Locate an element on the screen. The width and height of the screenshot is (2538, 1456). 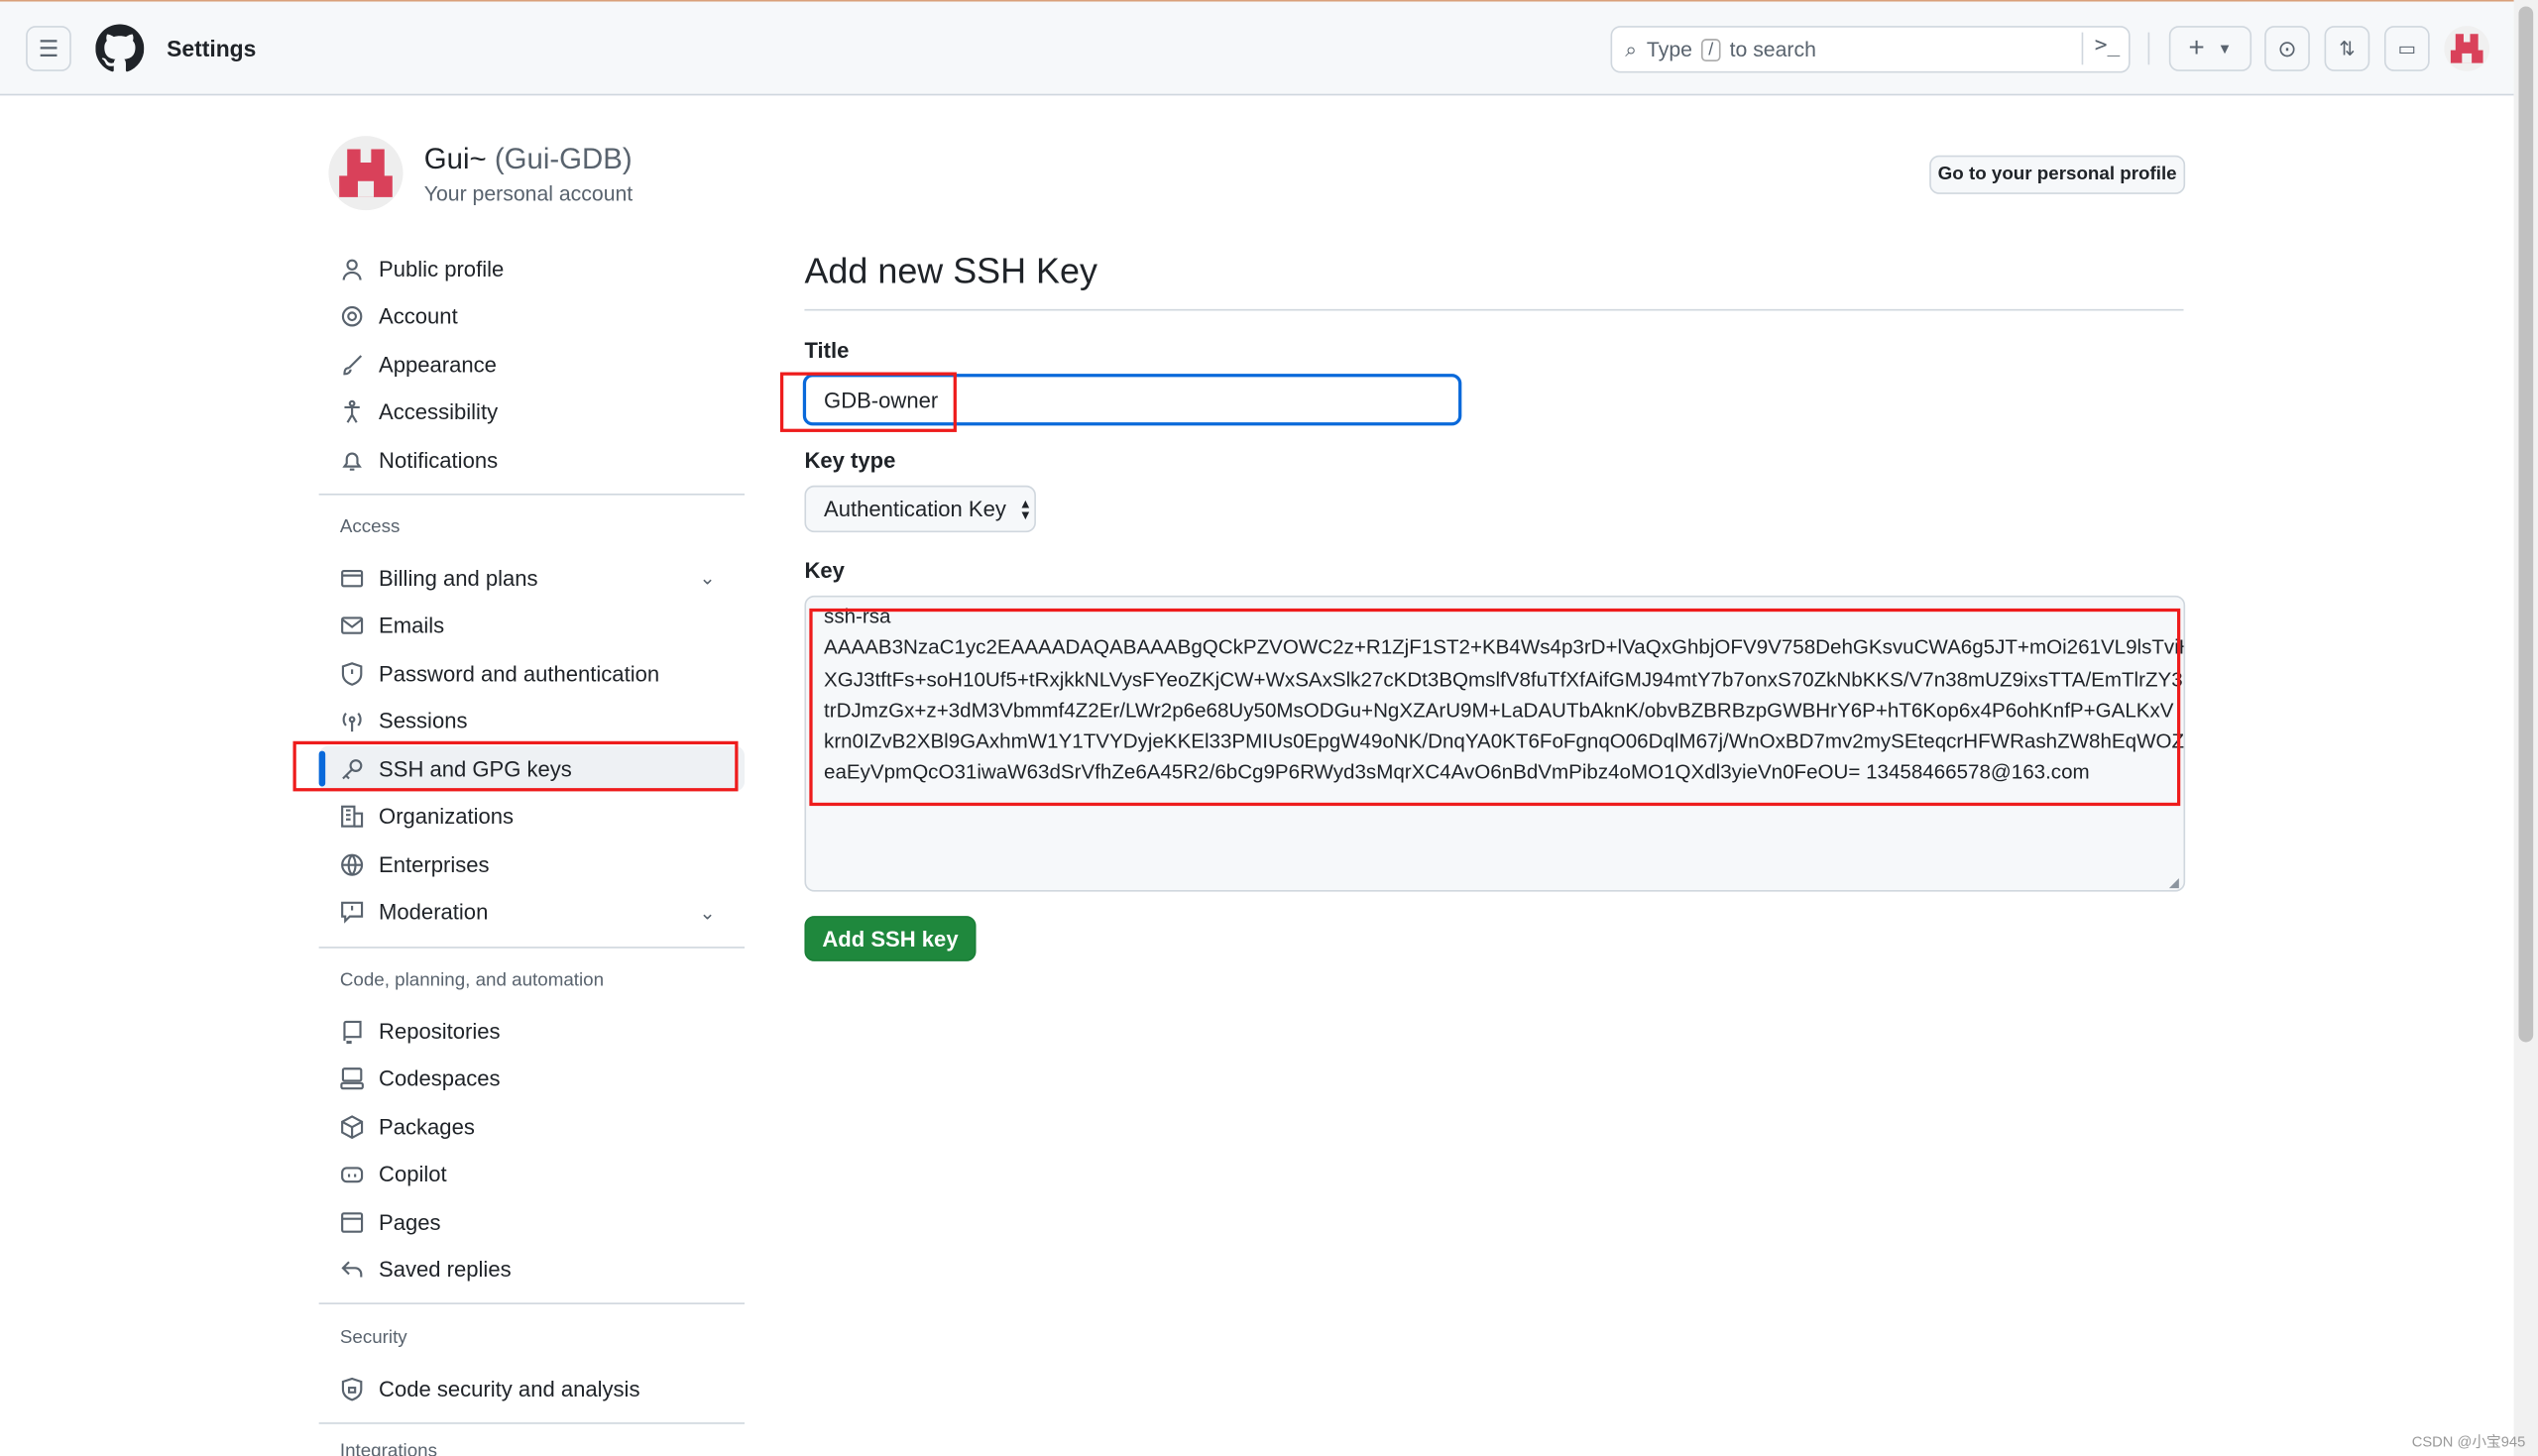
sidebar-item-saved-replies: Saved replies is located at coordinates (532, 1269).